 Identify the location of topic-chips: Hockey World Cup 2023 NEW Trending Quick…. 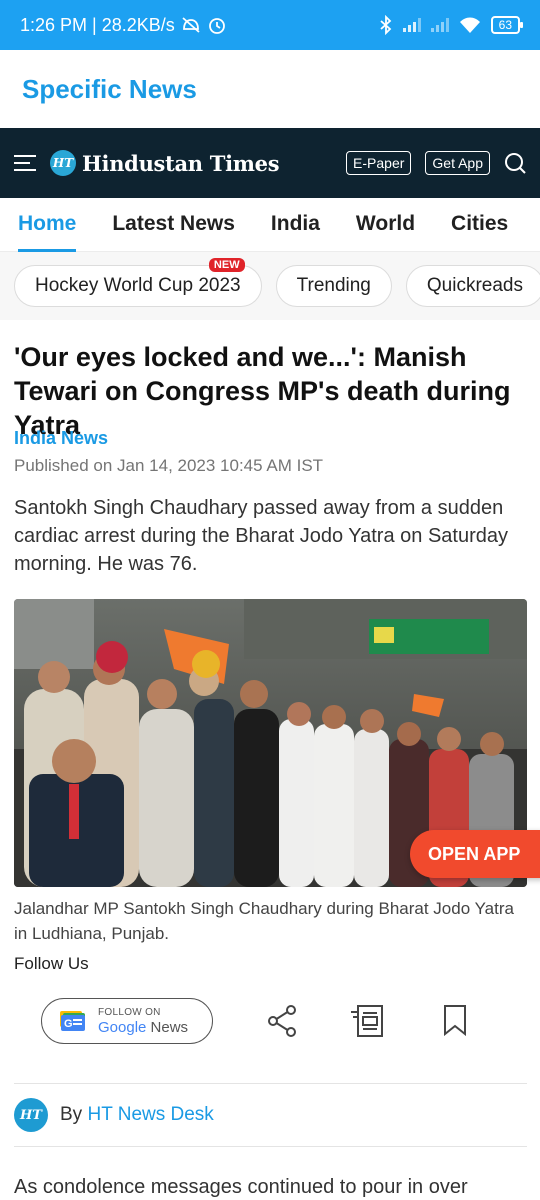
(270, 286).